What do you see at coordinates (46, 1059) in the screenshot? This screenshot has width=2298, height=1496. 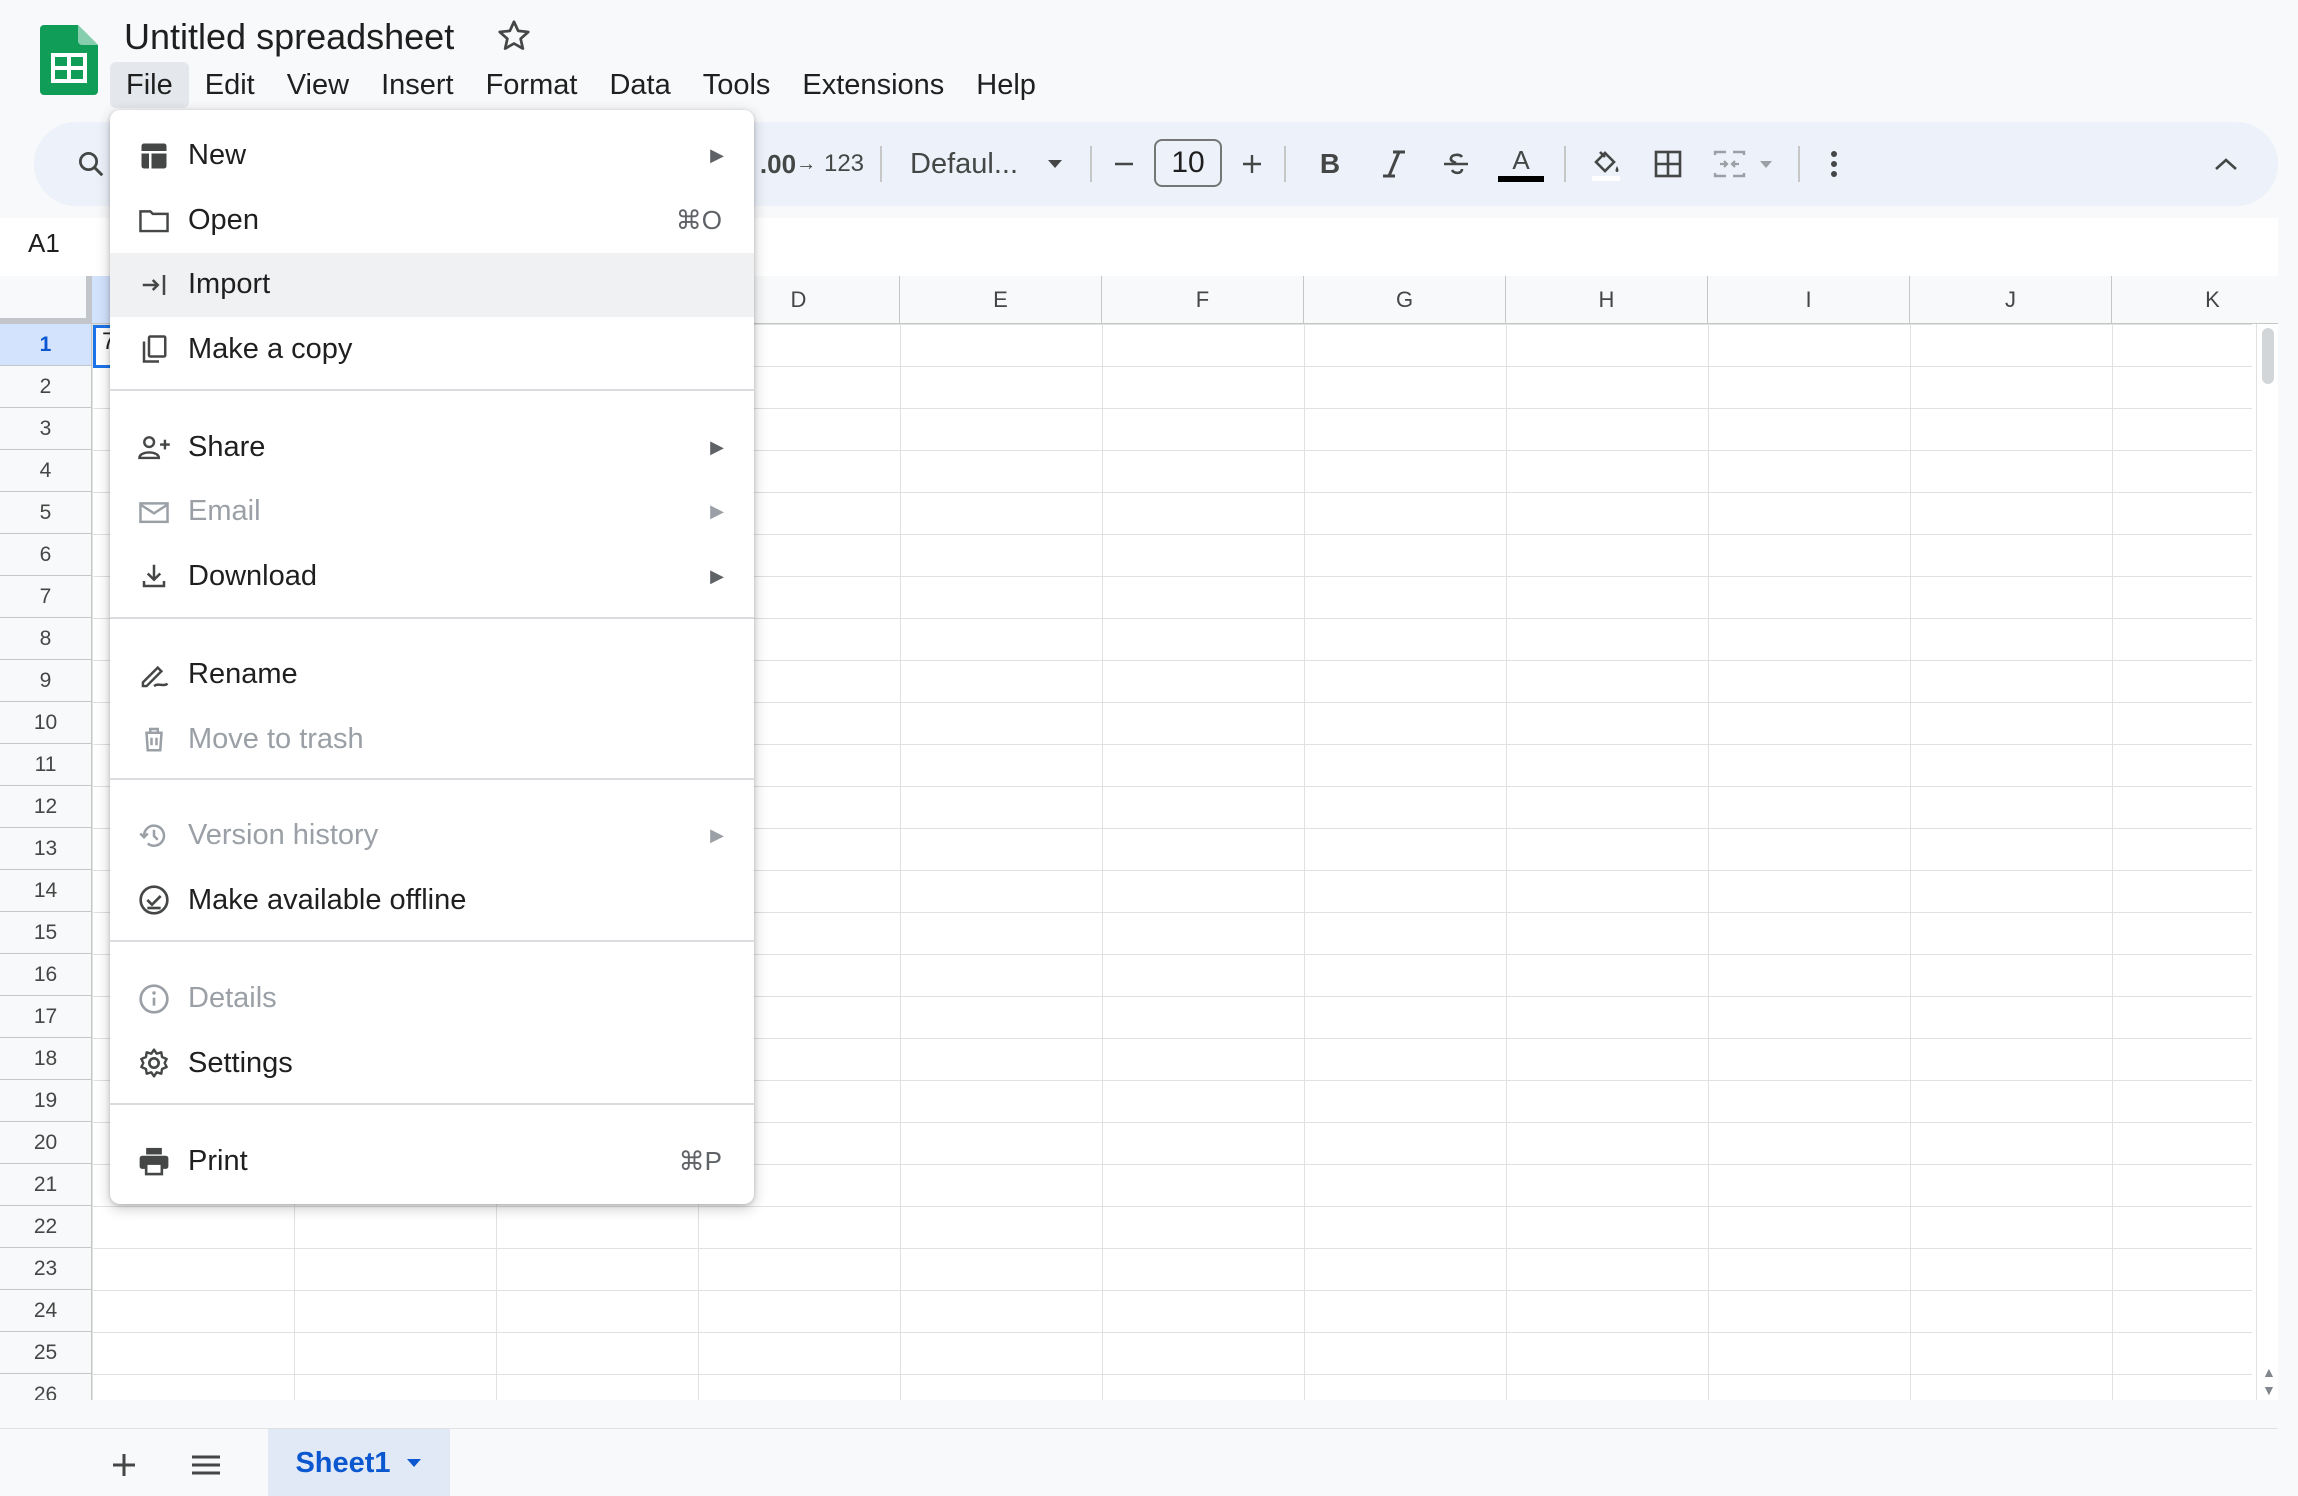 I see `row-header-18: 18` at bounding box center [46, 1059].